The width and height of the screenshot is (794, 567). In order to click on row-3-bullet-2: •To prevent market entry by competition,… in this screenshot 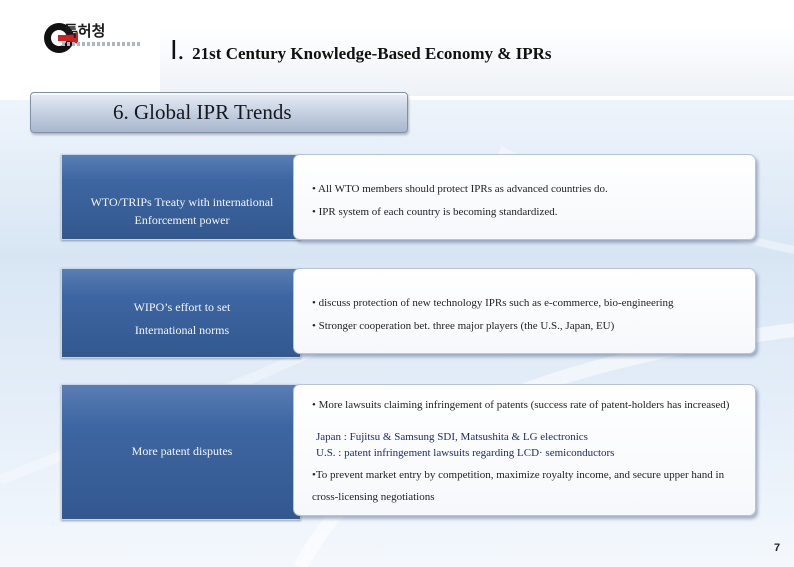, I will do `click(518, 486)`.